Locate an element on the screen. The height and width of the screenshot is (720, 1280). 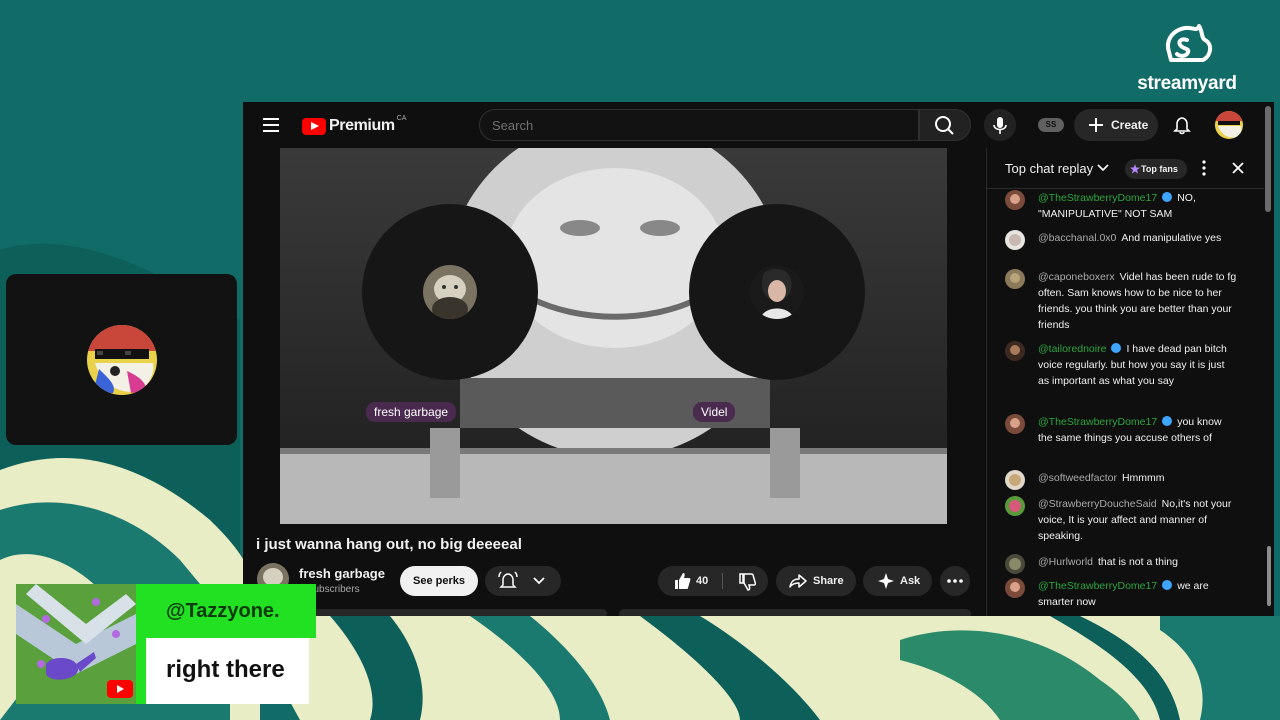
chat-text: And manipulative yes is located at coordinates (1171, 238).